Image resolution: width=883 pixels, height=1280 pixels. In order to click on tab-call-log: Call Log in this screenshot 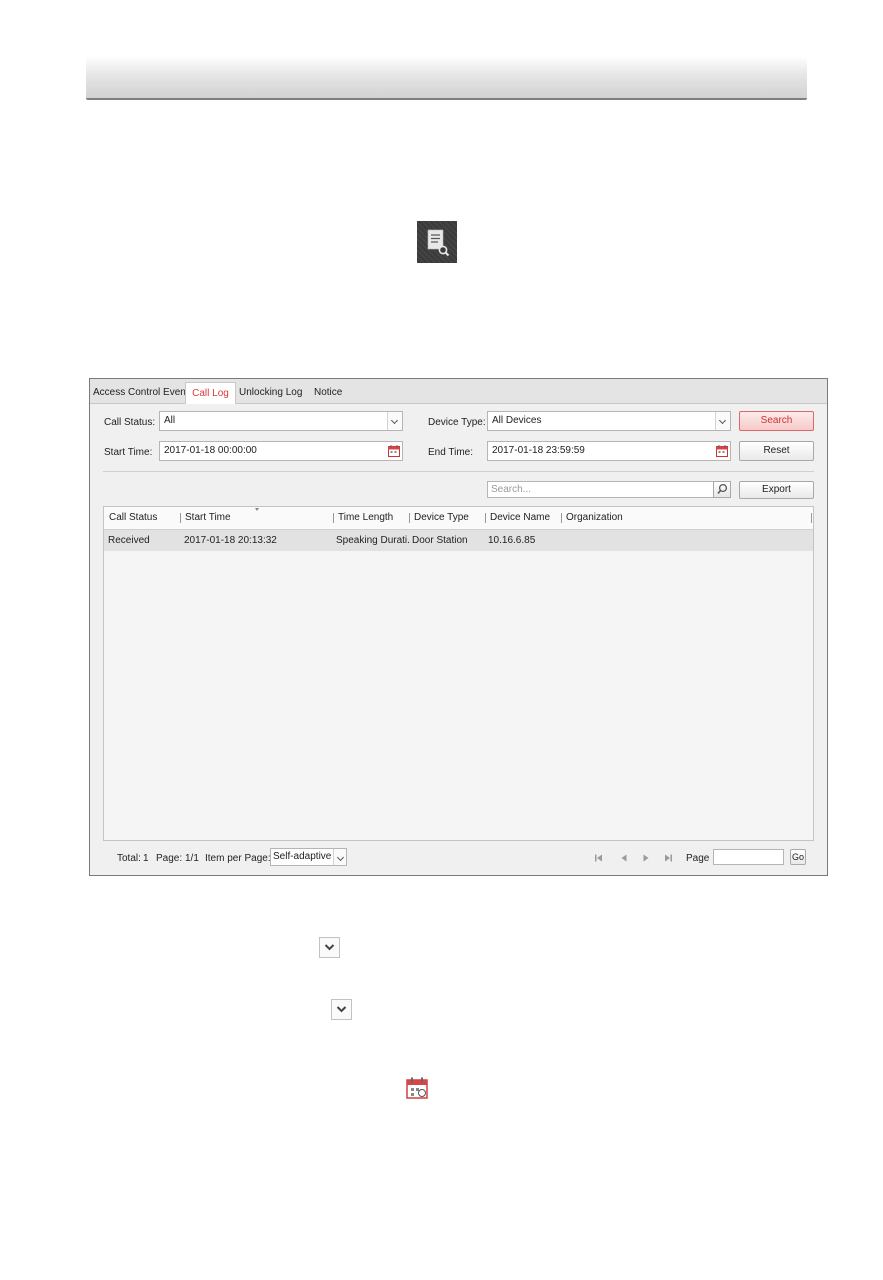, I will do `click(210, 393)`.